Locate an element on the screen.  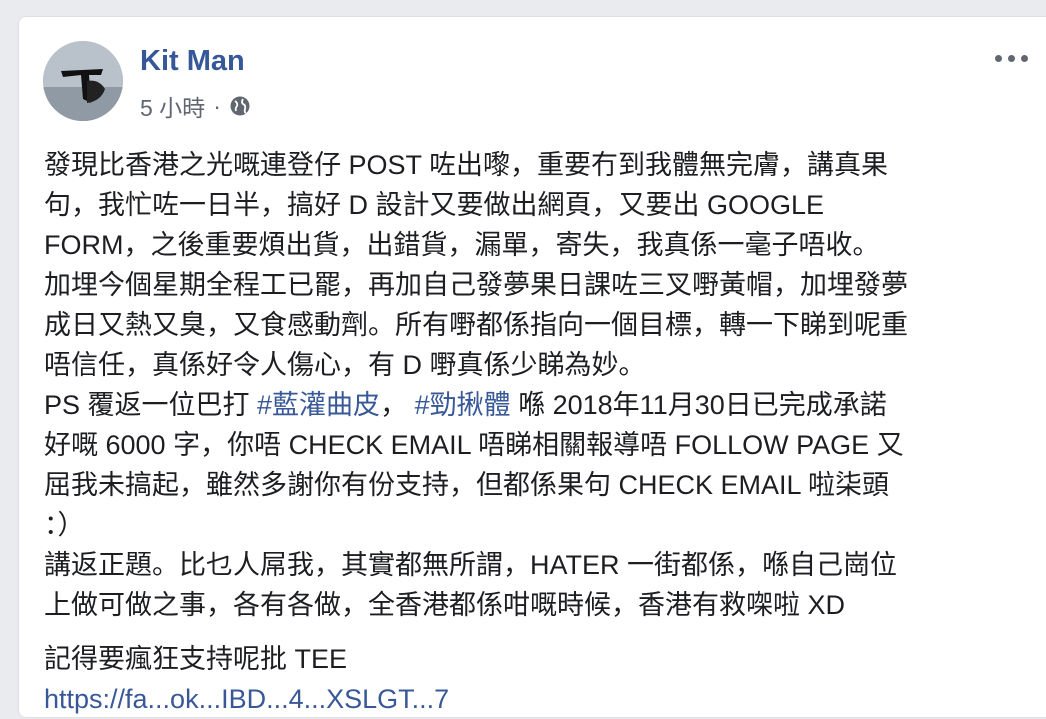
more-options-icon is located at coordinates (1013, 58).